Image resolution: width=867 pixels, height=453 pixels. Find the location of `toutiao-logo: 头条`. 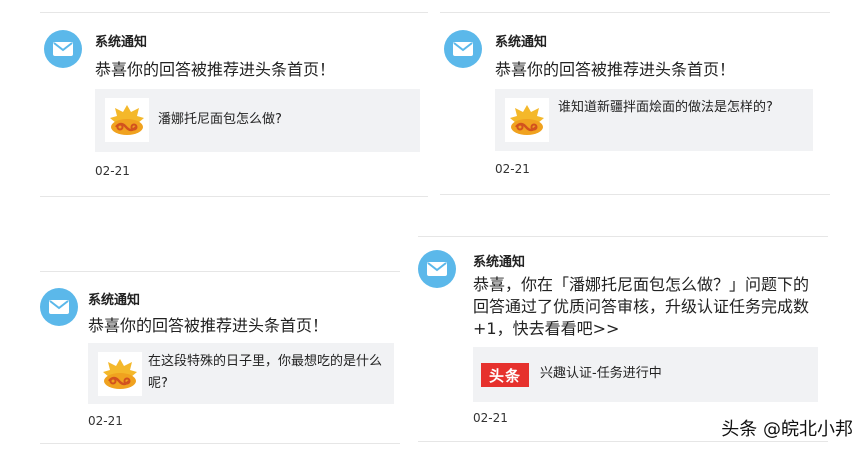

toutiao-logo: 头条 is located at coordinates (505, 375).